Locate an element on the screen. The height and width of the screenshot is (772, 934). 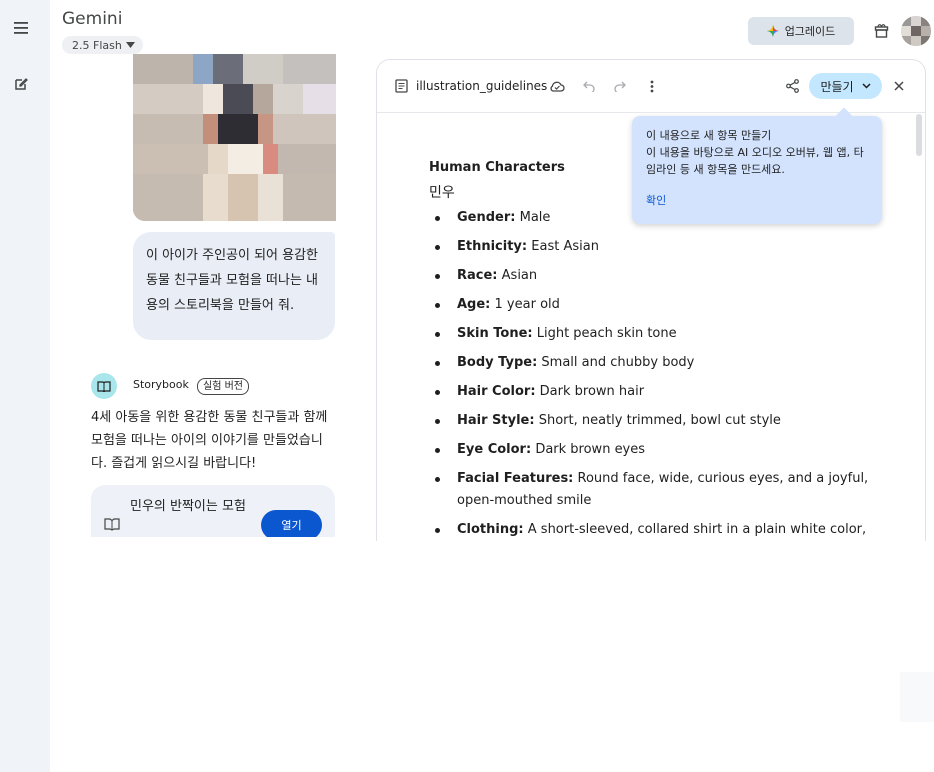
storybook-avatar is located at coordinates (104, 386).